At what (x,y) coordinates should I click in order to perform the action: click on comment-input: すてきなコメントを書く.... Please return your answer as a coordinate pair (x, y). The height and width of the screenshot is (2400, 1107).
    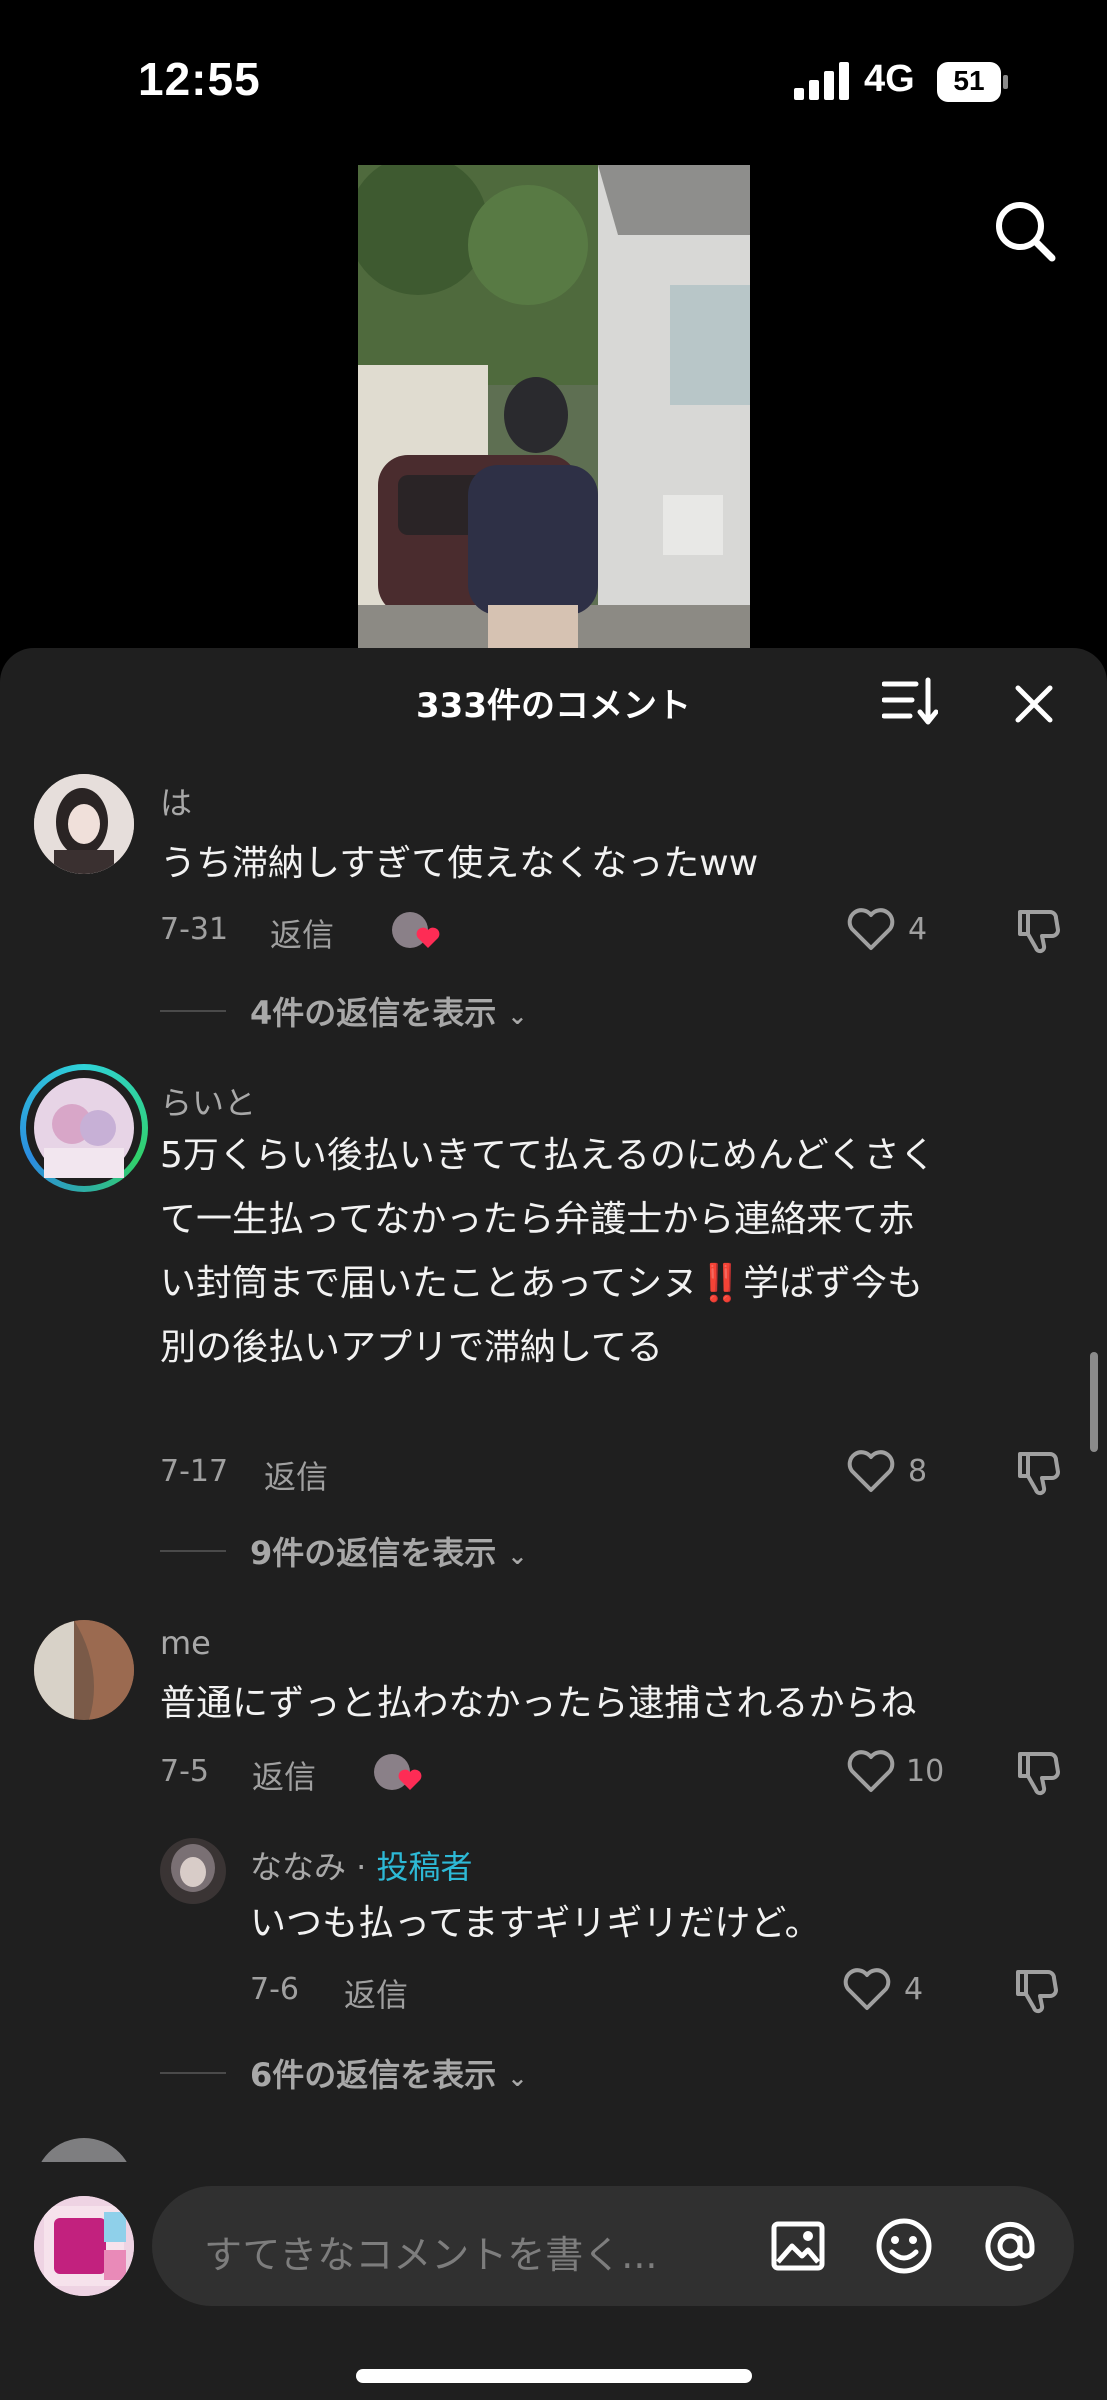
    Looking at the image, I should click on (613, 2246).